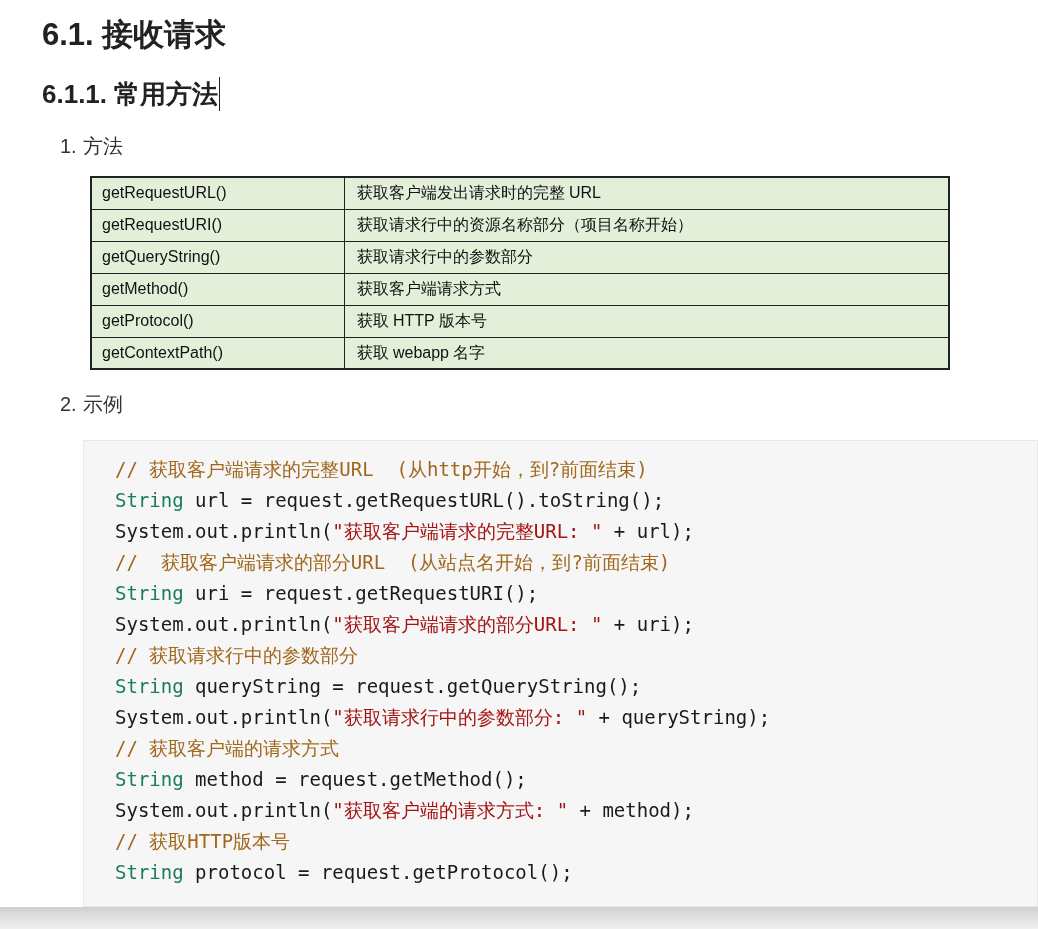 Image resolution: width=1038 pixels, height=929 pixels. What do you see at coordinates (327, 593) in the screenshot?
I see `code-line: String uri = request.getRequestURI();` at bounding box center [327, 593].